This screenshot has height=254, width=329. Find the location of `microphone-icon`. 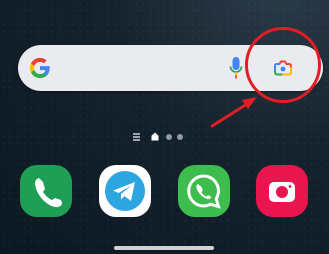

microphone-icon is located at coordinates (236, 68).